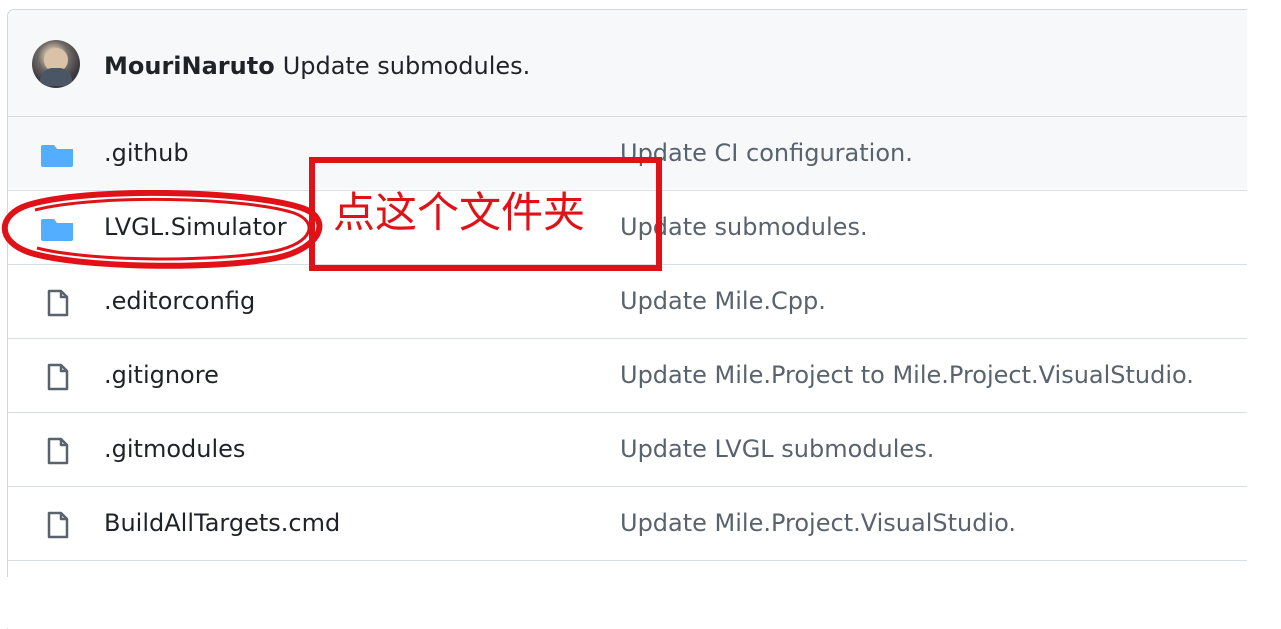 The width and height of the screenshot is (1281, 629). Describe the element at coordinates (818, 523) in the screenshot. I see `file-commit-link: Update Mile.Project.VisualStudio.` at that location.